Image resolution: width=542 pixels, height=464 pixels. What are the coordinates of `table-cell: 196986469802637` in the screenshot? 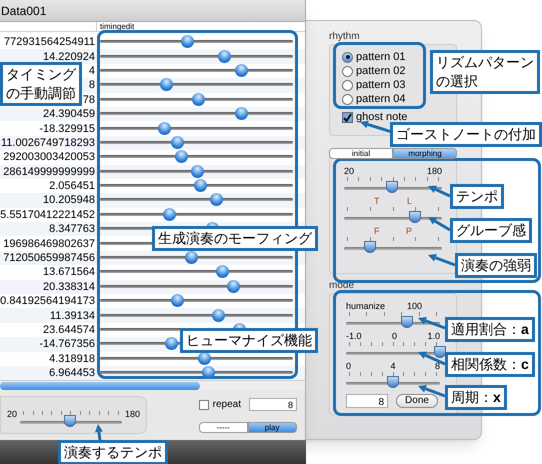 It's located at (49, 243).